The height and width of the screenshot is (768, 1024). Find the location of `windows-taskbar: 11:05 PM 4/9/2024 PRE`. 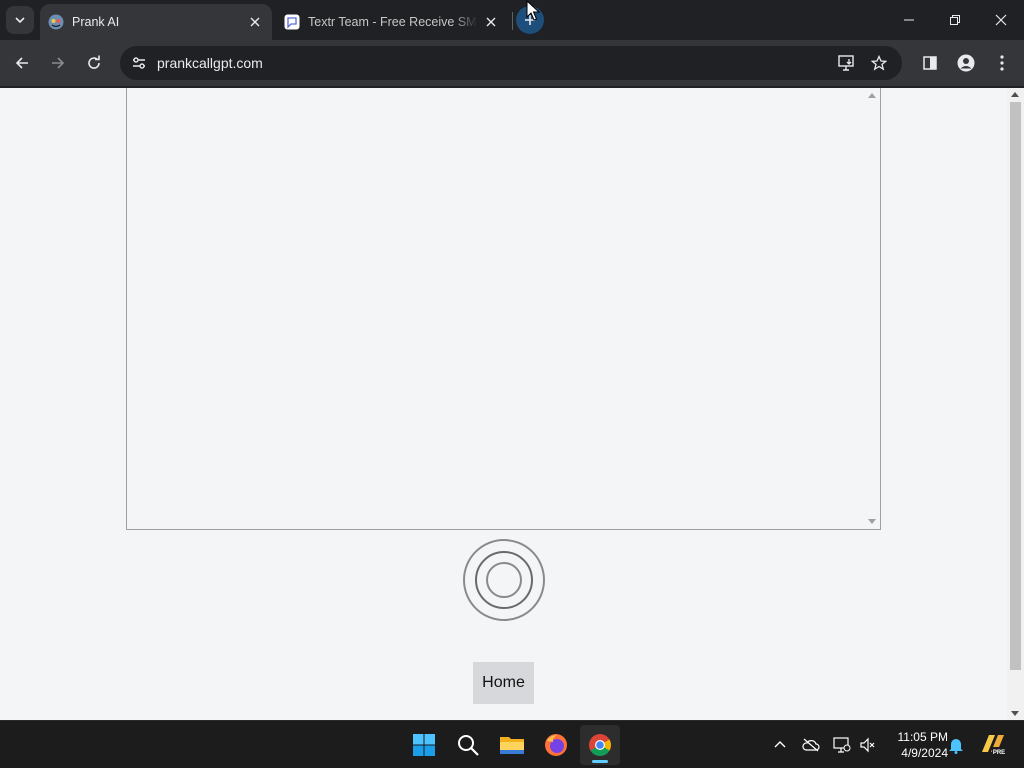

windows-taskbar: 11:05 PM 4/9/2024 PRE is located at coordinates (512, 744).